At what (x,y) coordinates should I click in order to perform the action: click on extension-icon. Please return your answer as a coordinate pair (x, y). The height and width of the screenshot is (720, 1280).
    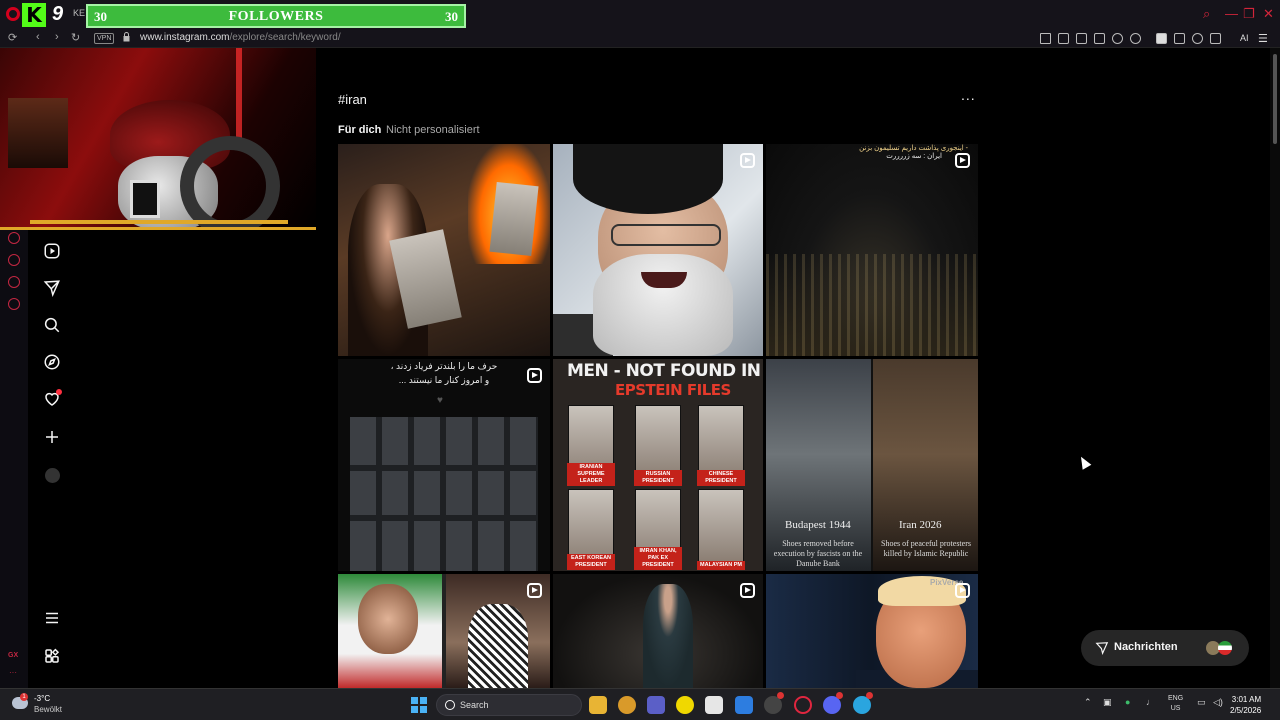
    Looking at the image, I should click on (1161, 38).